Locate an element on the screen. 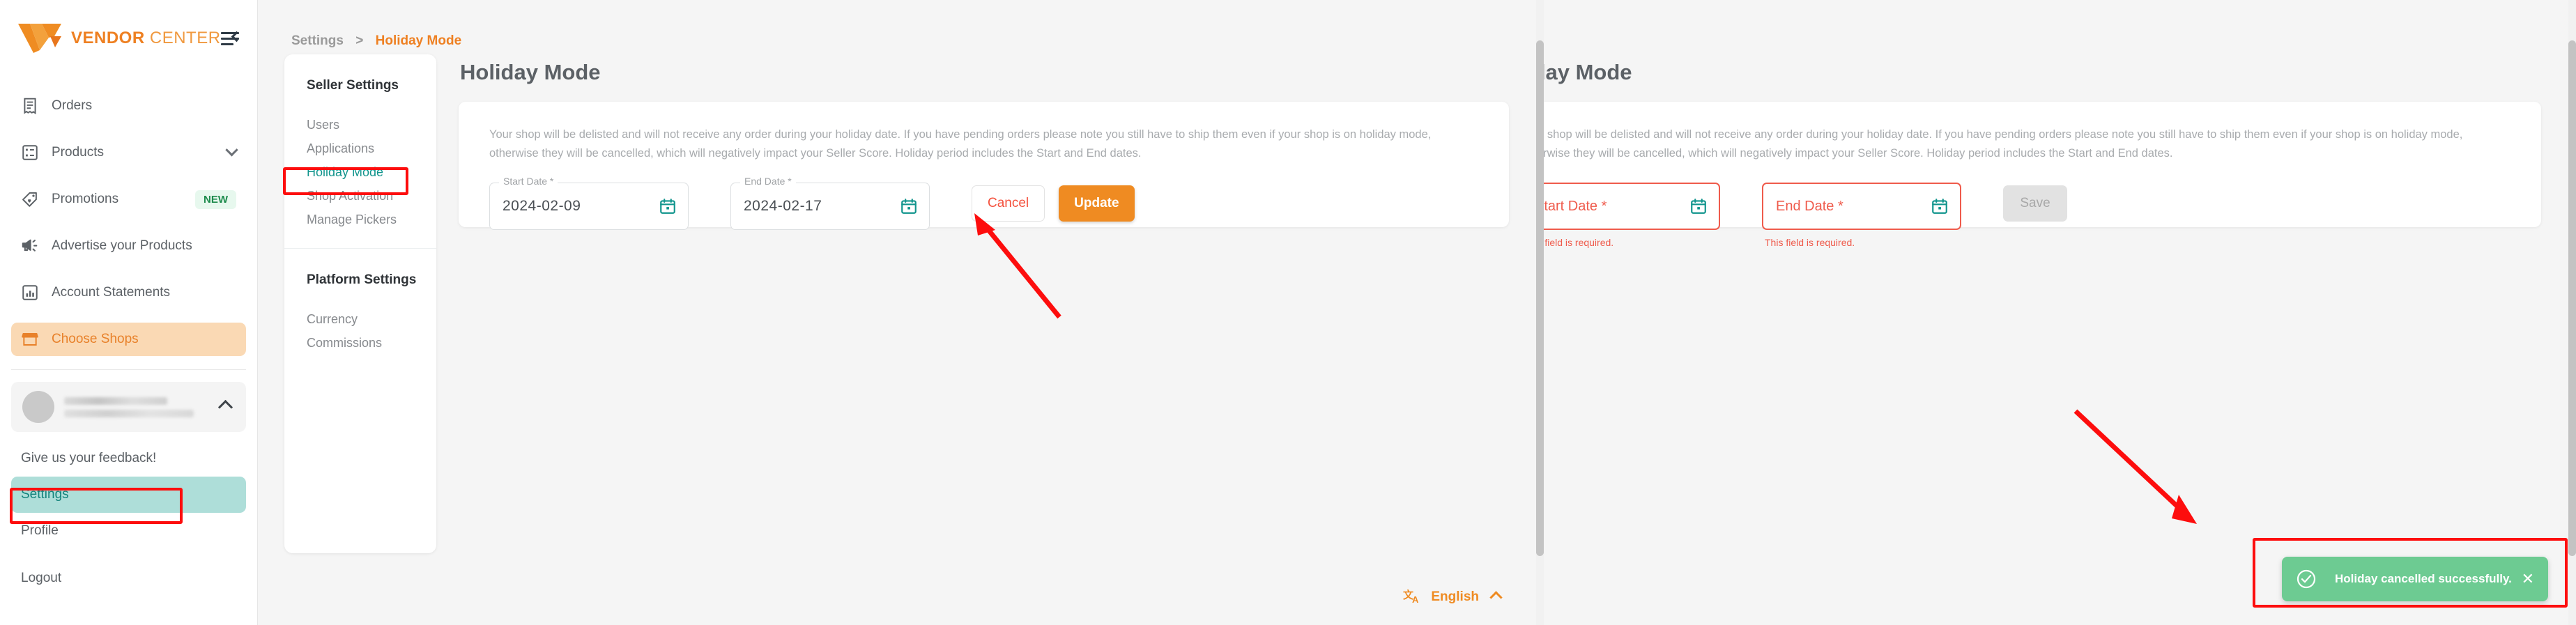 This screenshot has width=2576, height=625. user-profile-card is located at coordinates (128, 407).